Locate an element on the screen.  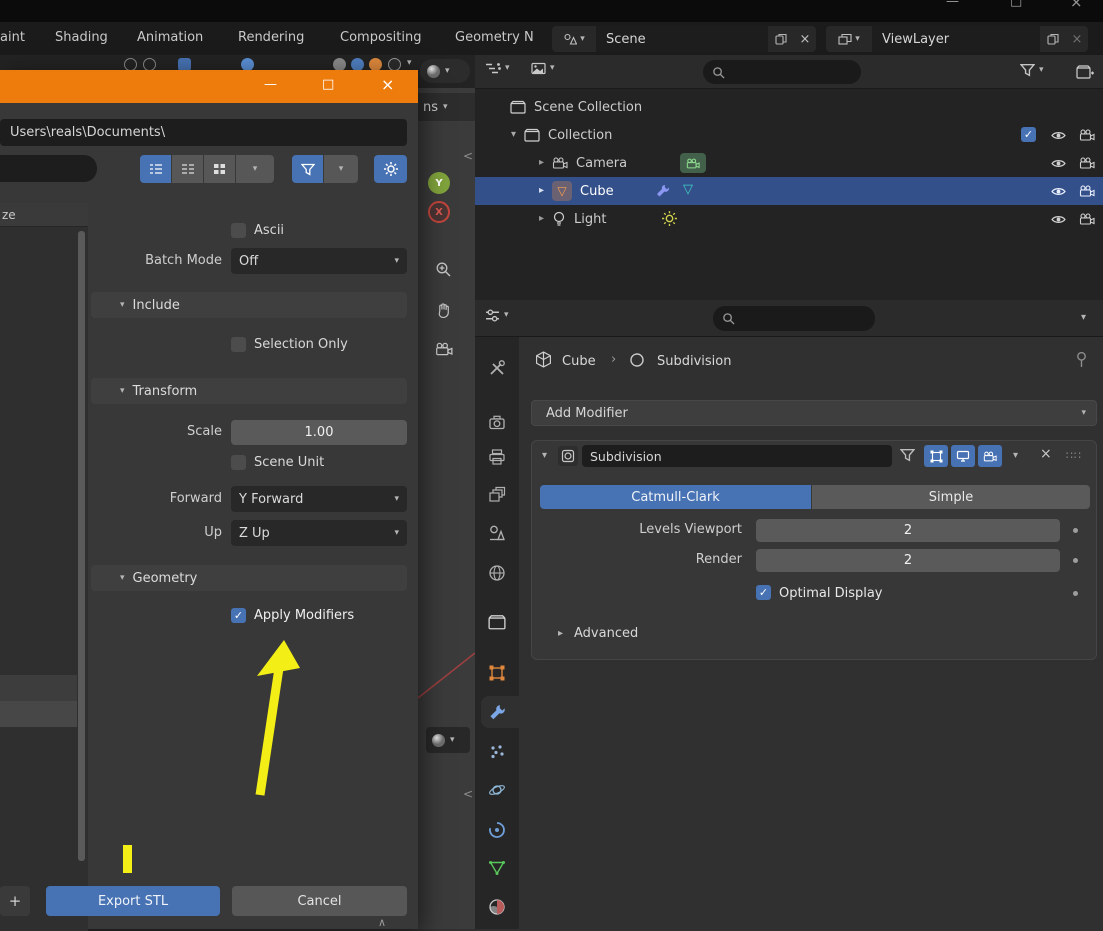
tab-render-icon is located at coordinates (497, 423).